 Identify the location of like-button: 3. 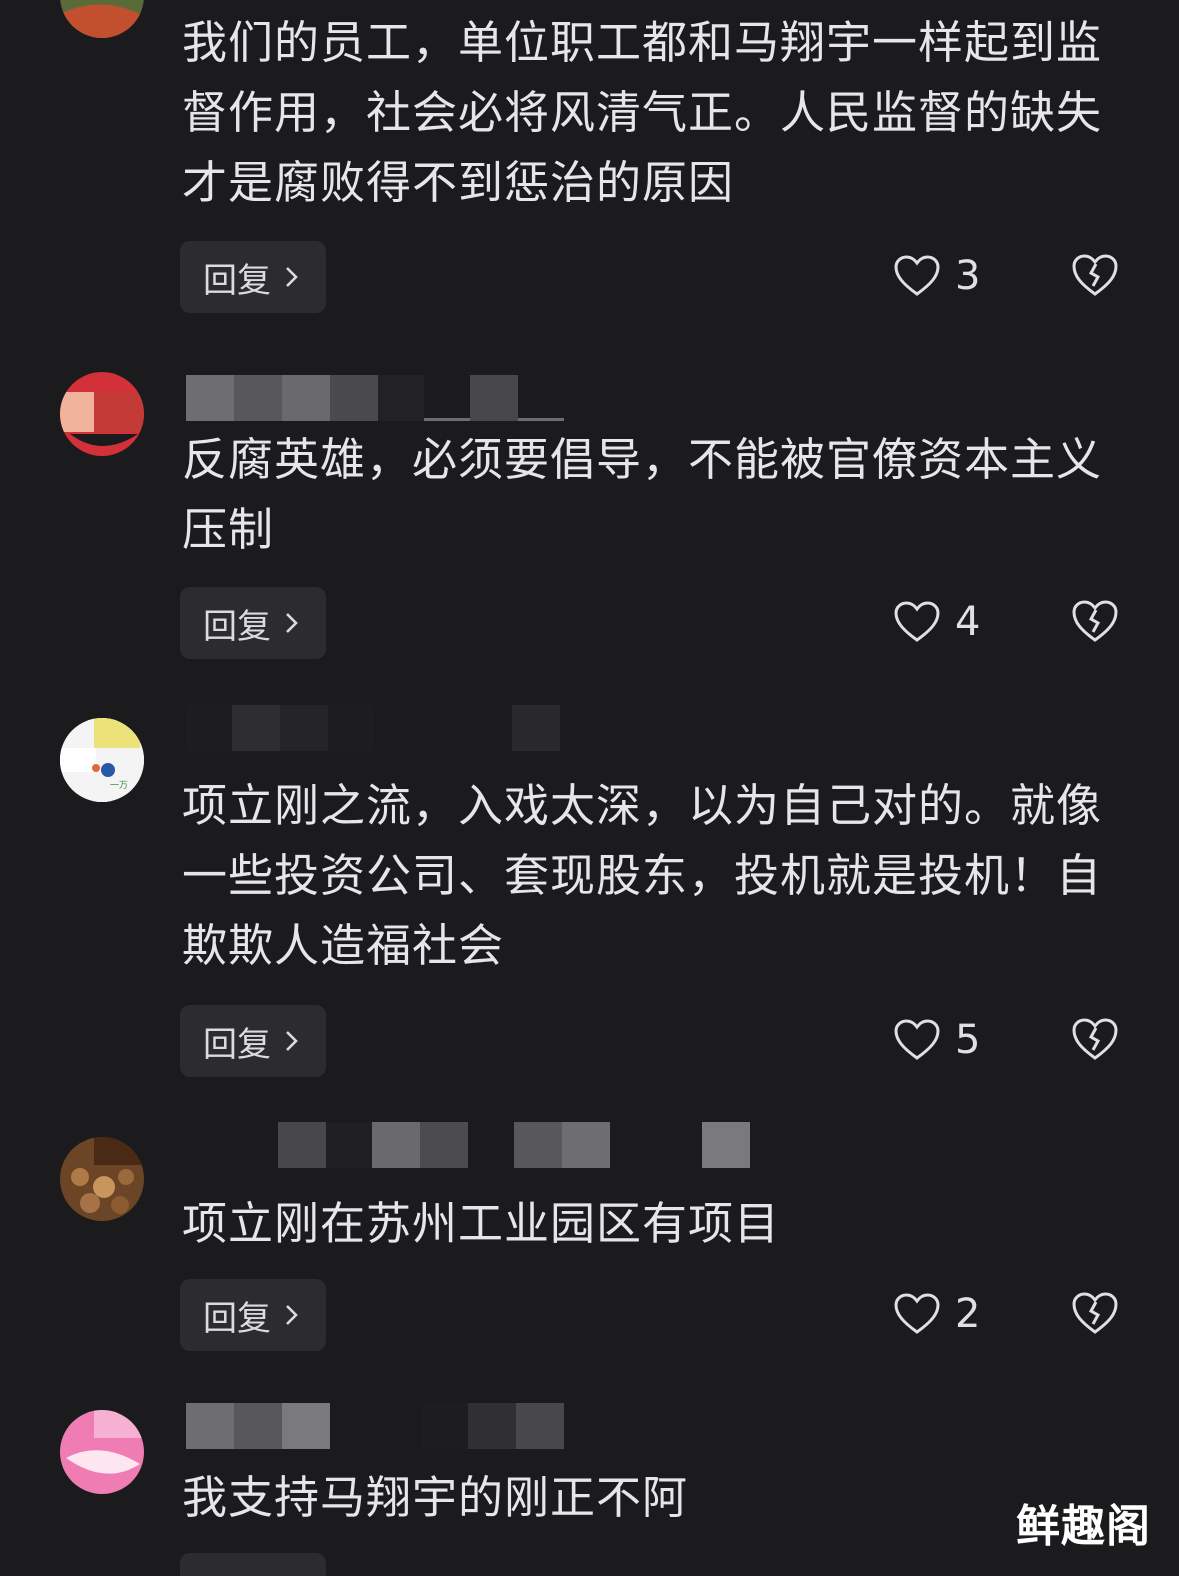
(936, 276).